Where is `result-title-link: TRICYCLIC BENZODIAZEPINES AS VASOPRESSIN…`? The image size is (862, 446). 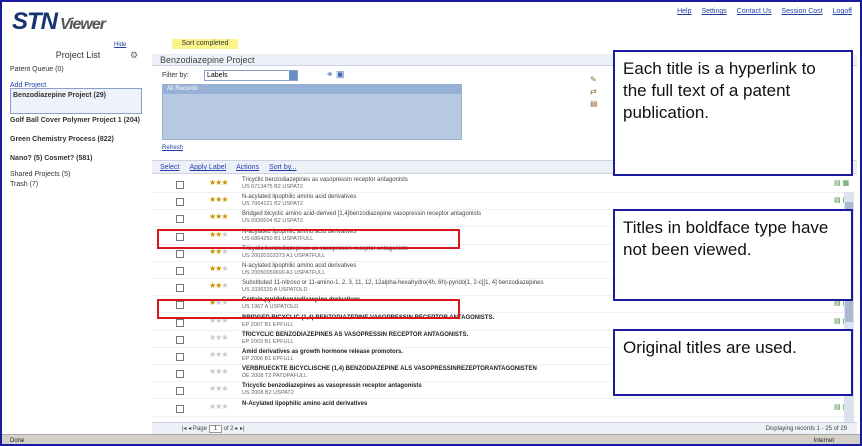 result-title-link: TRICYCLIC BENZODIAZEPINES AS VASOPRESSIN… is located at coordinates (355, 335).